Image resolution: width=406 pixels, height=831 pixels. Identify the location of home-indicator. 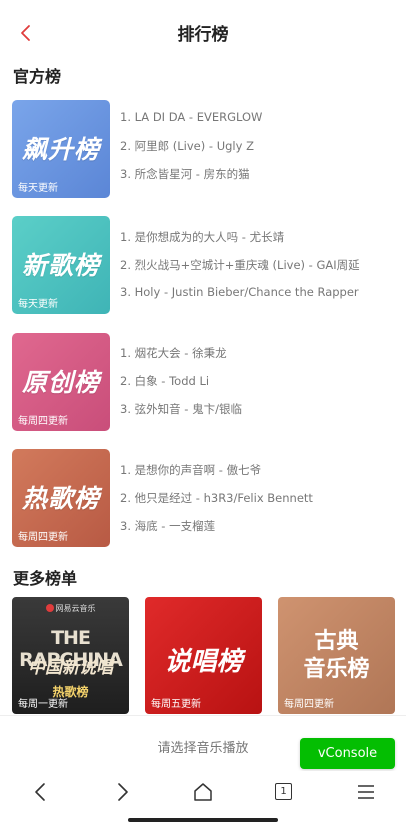
(203, 820).